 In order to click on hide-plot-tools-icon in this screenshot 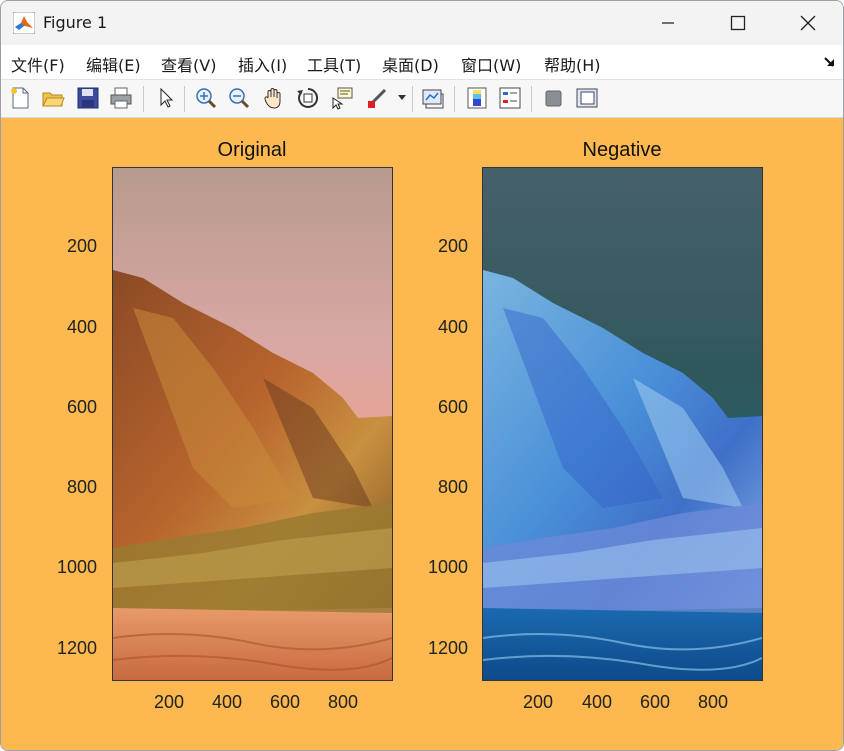, I will do `click(553, 98)`.